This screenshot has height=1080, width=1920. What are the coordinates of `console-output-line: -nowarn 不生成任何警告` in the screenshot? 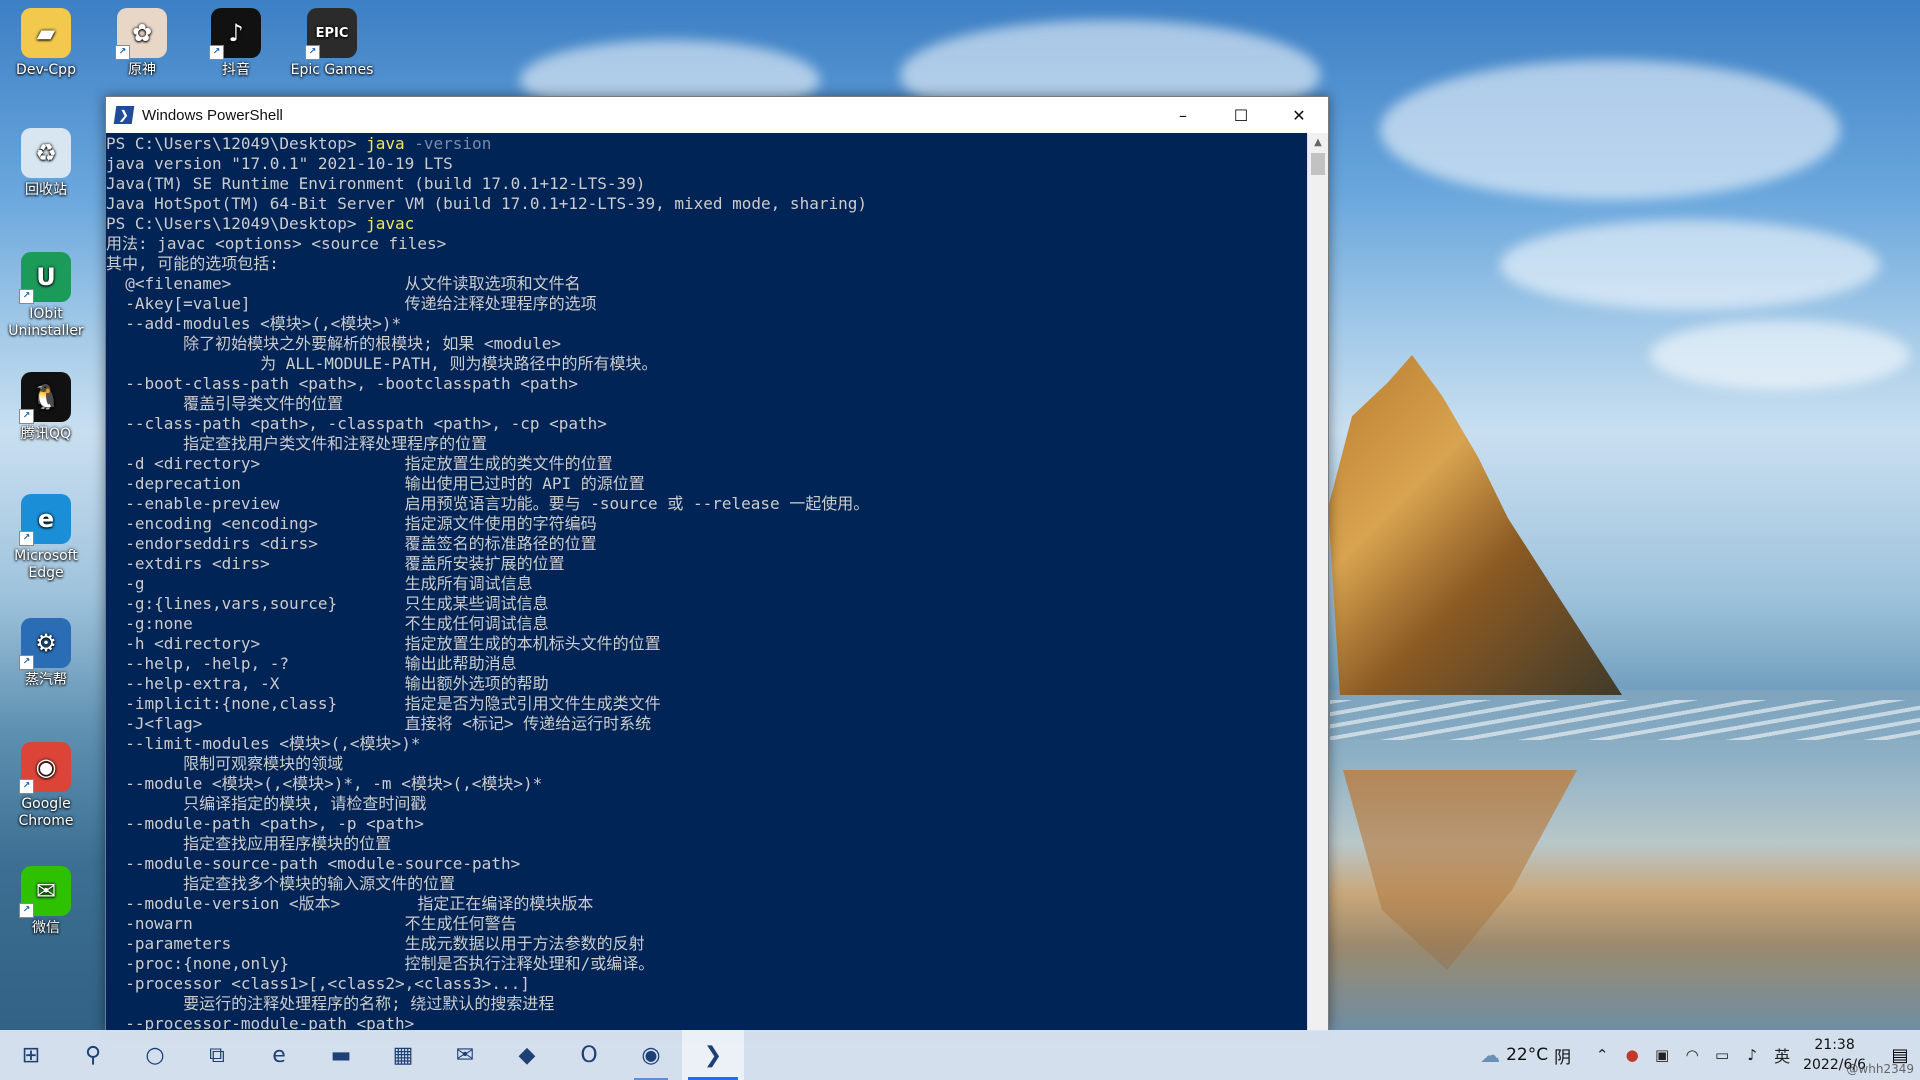 It's located at (311, 923).